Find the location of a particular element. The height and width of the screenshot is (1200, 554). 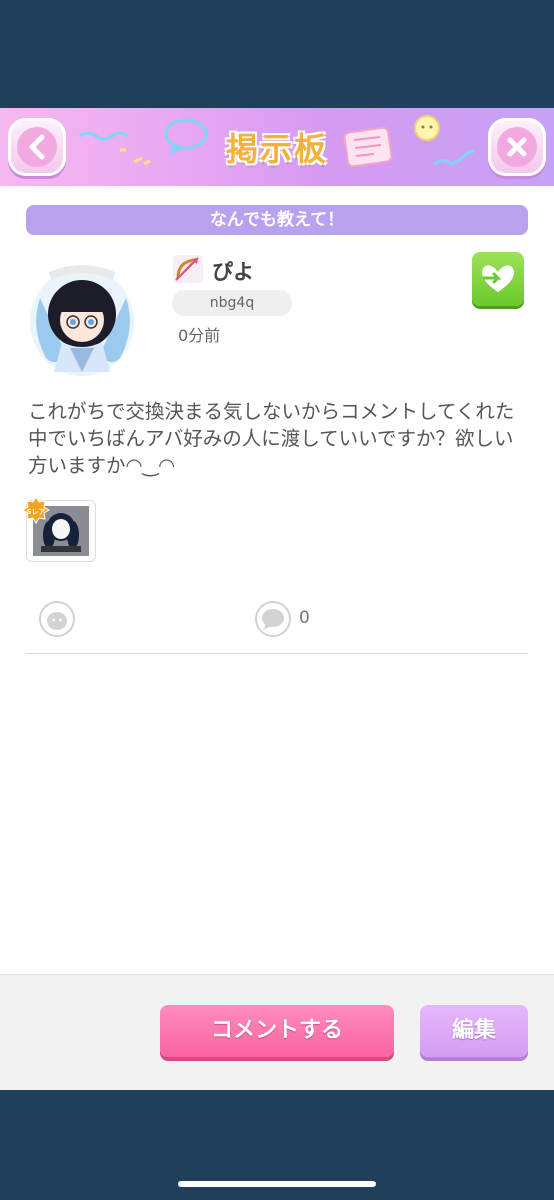

cupid-bow-icon is located at coordinates (188, 269).